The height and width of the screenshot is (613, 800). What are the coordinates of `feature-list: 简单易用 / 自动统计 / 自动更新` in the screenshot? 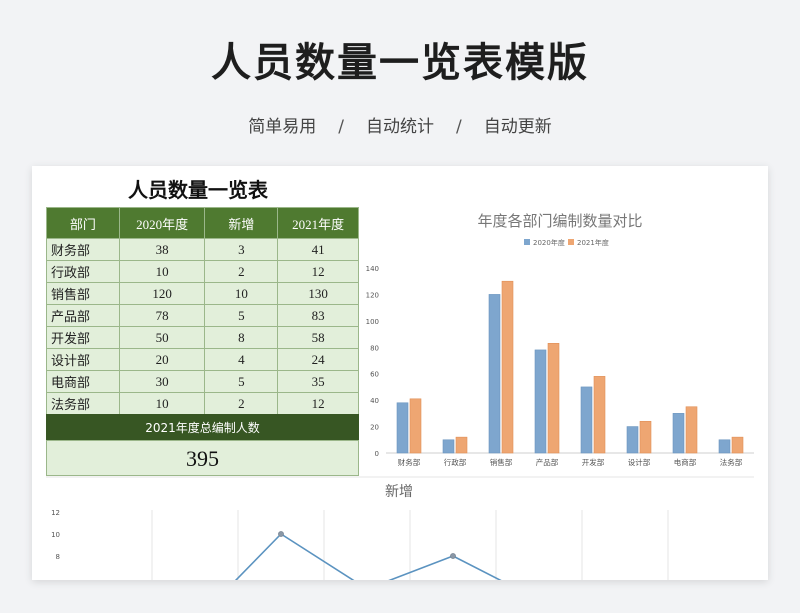 It's located at (400, 124).